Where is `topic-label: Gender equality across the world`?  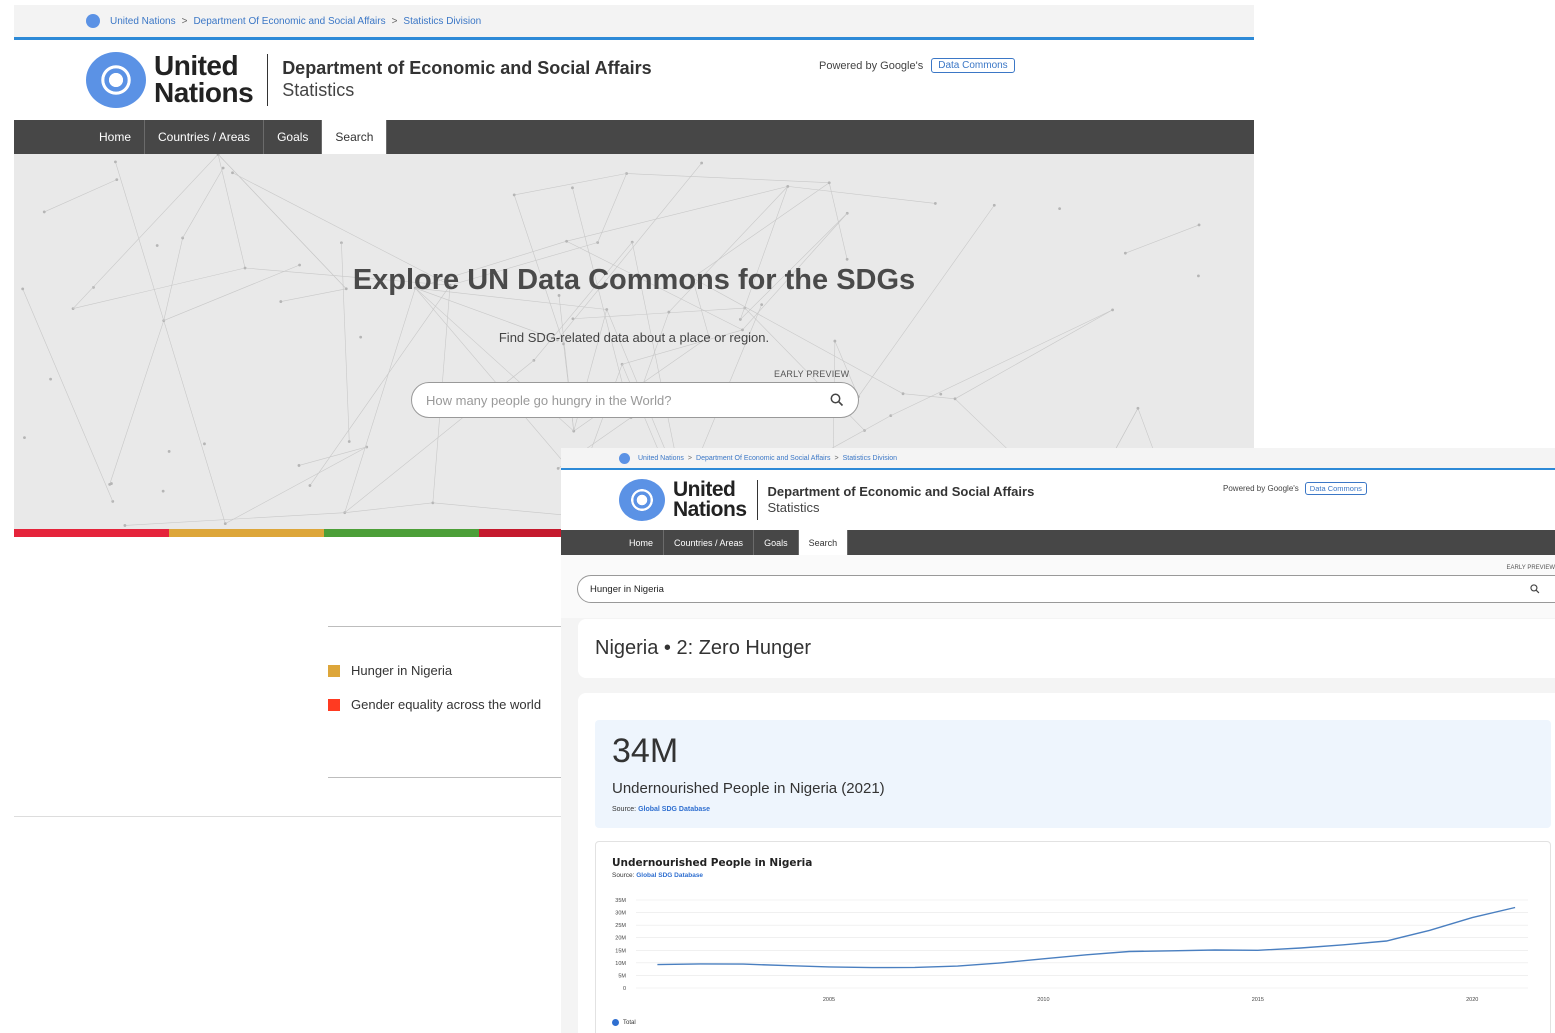
topic-label: Gender equality across the world is located at coordinates (446, 704).